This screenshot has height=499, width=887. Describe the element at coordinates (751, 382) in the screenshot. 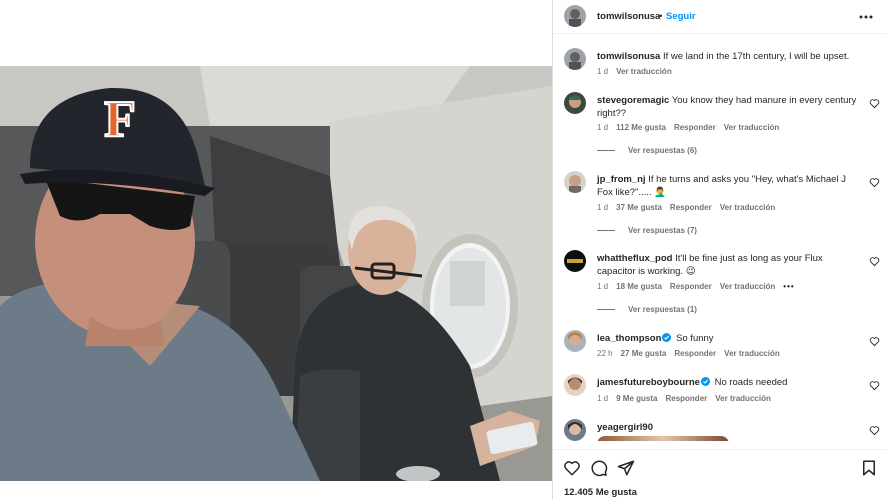

I see `comment-body: No roads needed` at that location.